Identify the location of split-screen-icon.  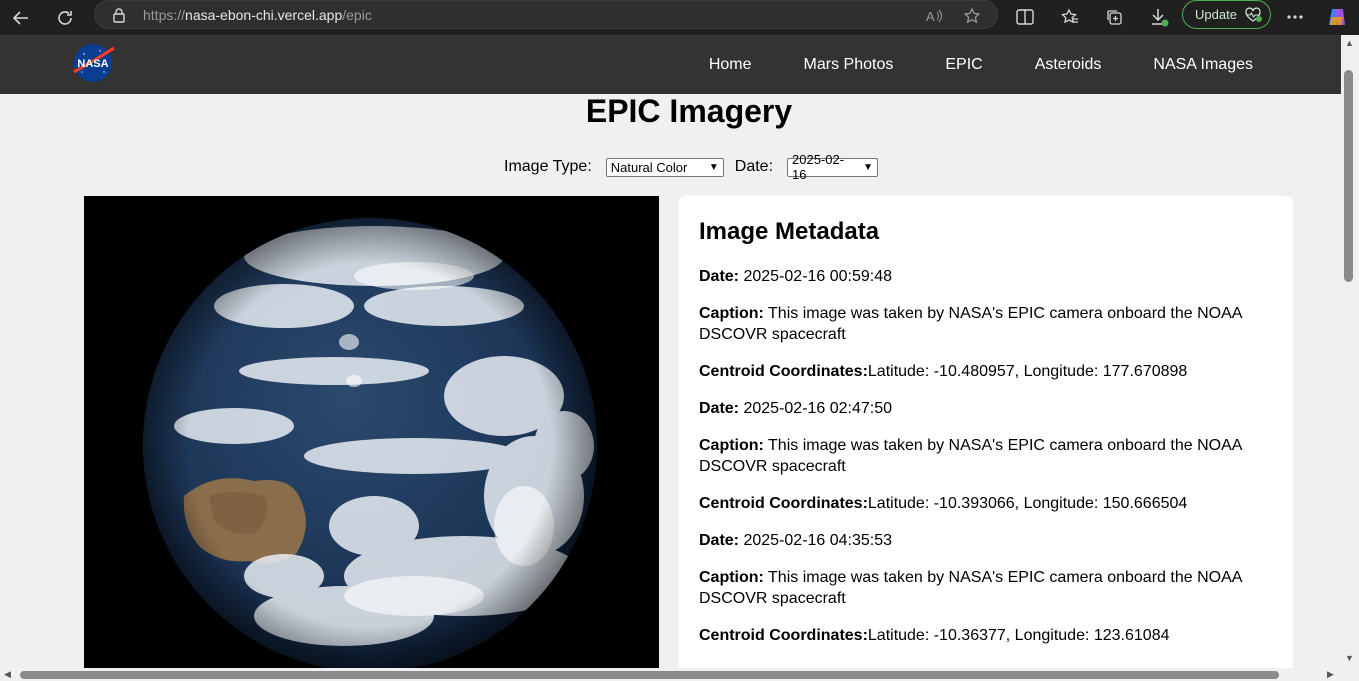
(1025, 17).